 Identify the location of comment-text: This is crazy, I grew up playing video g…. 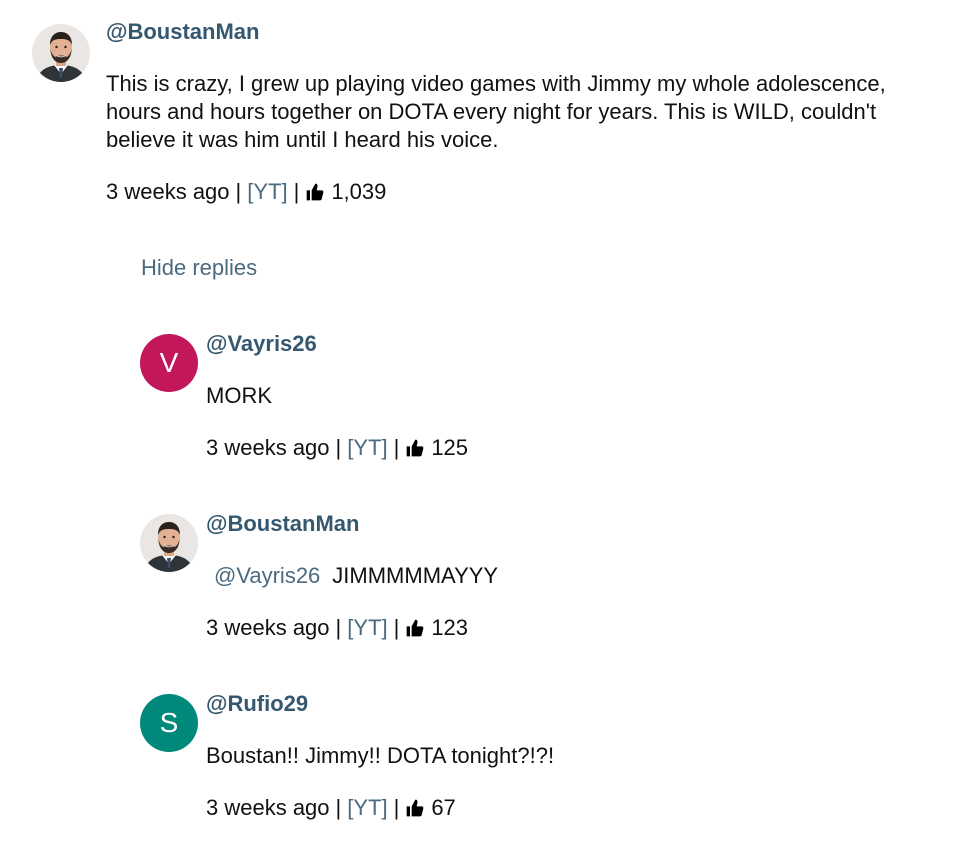
(496, 111).